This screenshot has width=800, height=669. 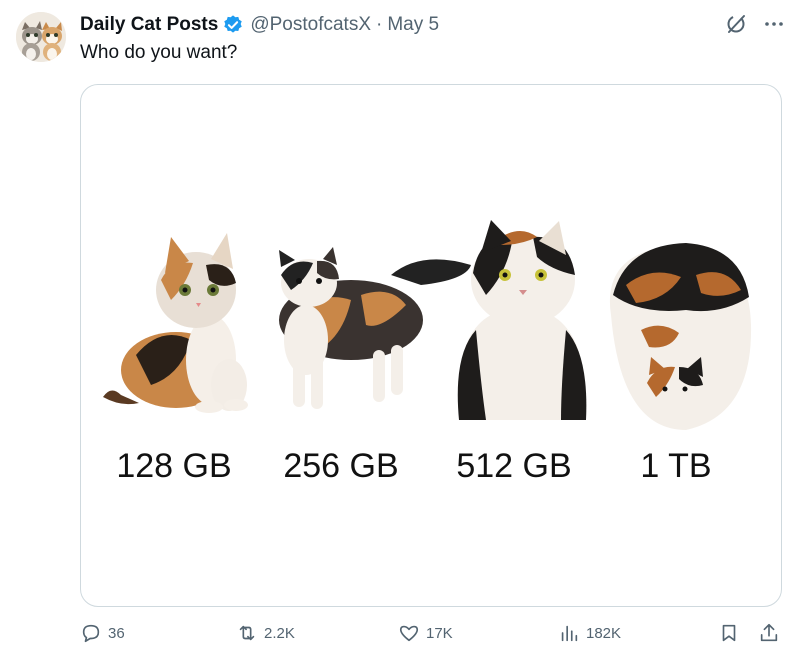 I want to click on share-icon, so click(x=769, y=632).